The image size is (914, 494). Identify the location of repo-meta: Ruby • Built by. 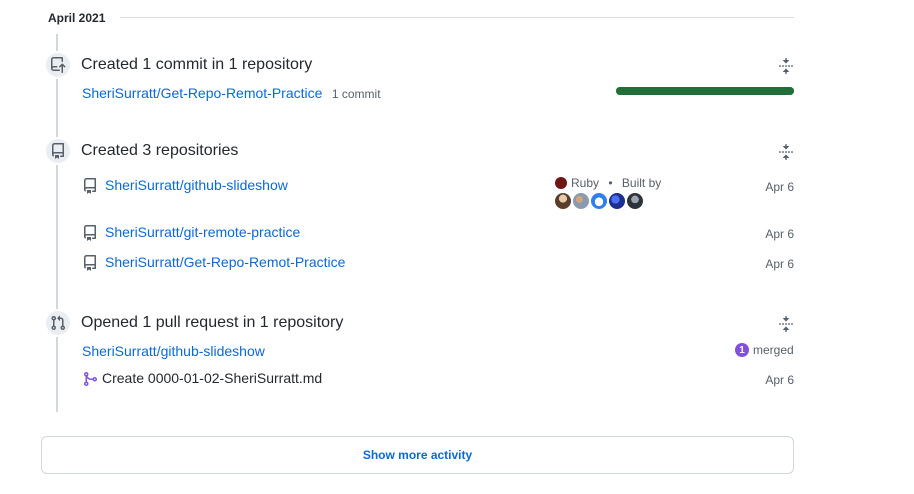
(608, 183).